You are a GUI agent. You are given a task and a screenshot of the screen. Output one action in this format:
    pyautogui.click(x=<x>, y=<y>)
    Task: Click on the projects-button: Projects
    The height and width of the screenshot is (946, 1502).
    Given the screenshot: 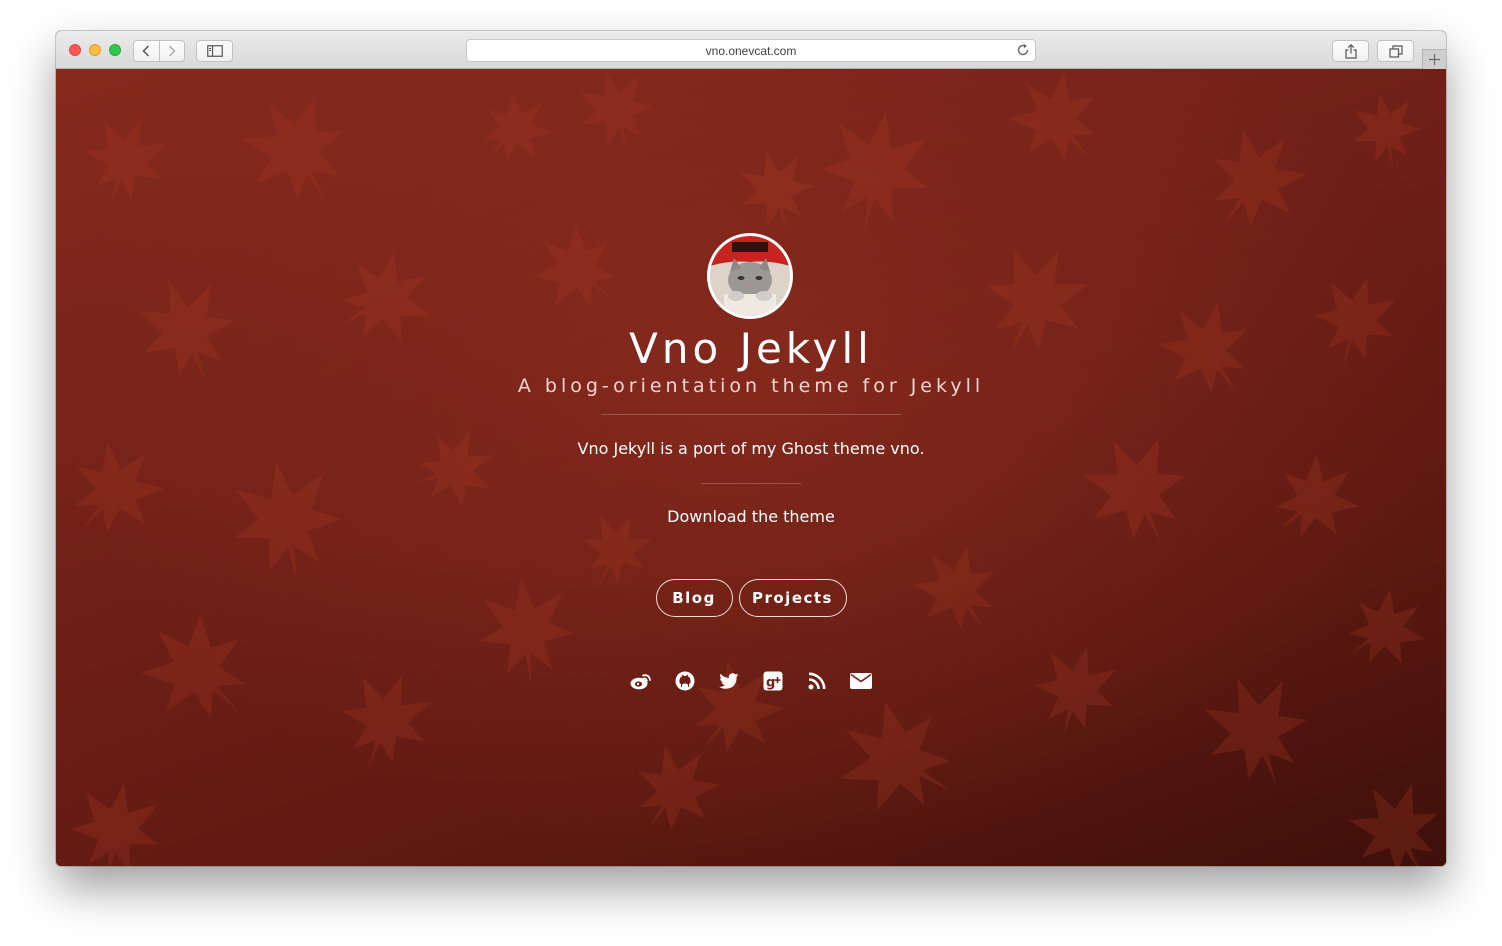 What is the action you would take?
    pyautogui.click(x=792, y=598)
    